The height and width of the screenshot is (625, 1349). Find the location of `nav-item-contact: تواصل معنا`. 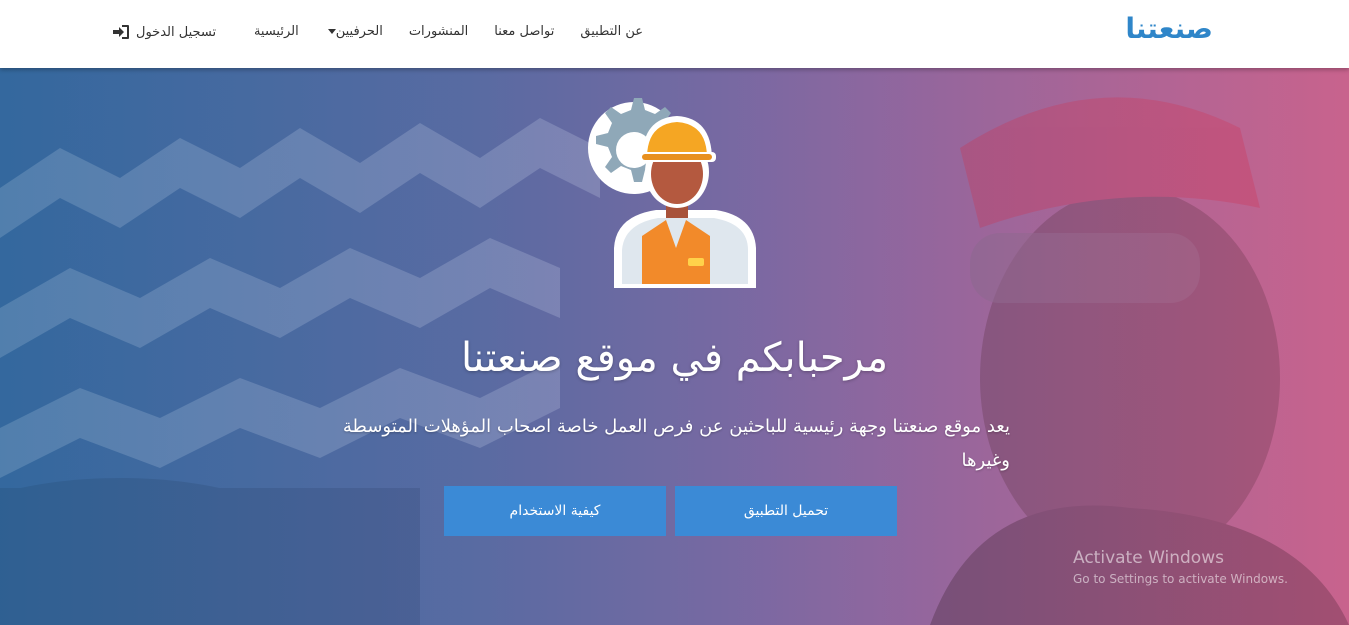

nav-item-contact: تواصل معنا is located at coordinates (524, 31).